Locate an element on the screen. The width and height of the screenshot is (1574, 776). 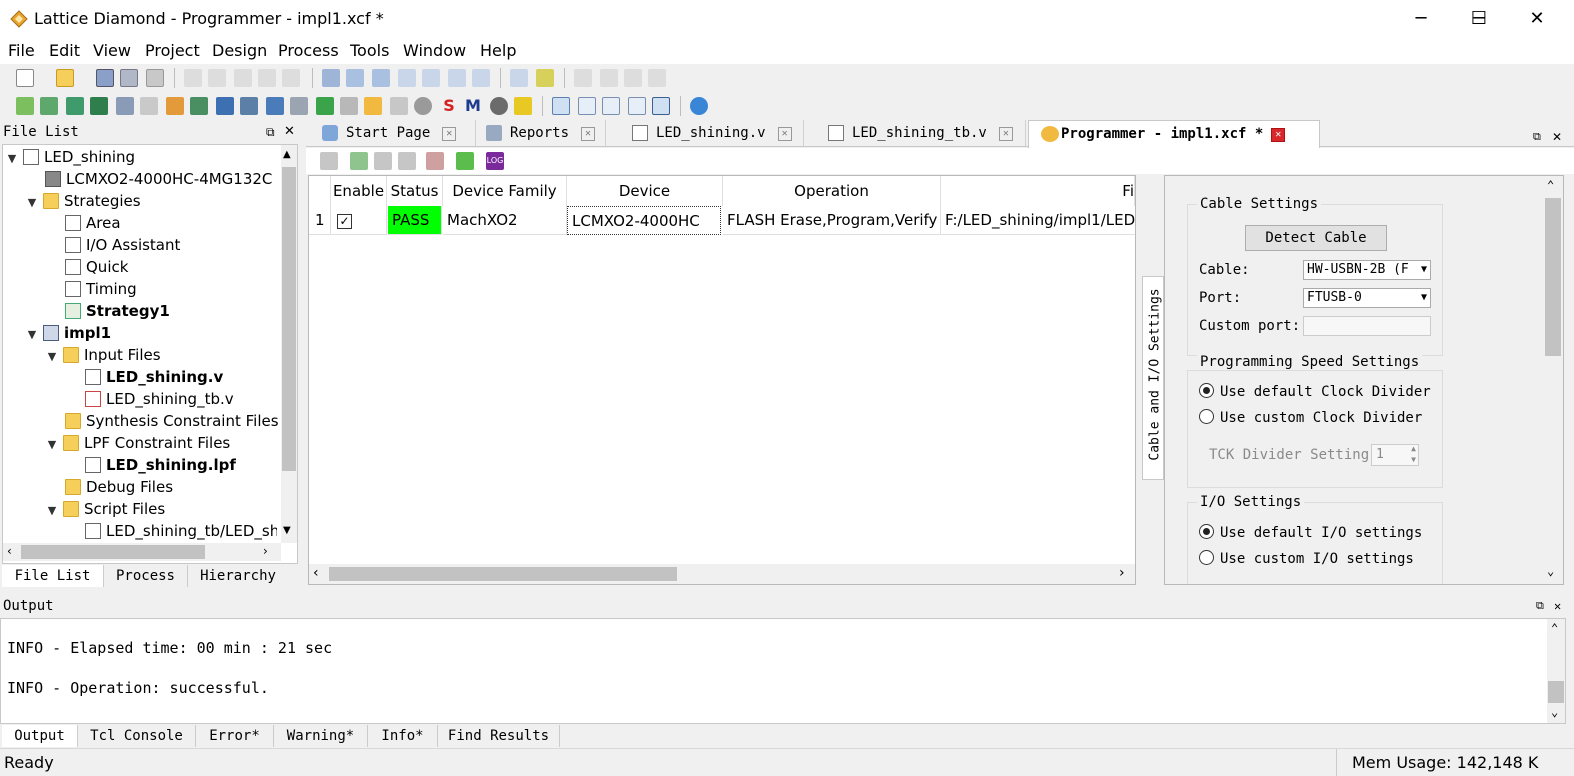
tab-output: Output is located at coordinates (40, 736).